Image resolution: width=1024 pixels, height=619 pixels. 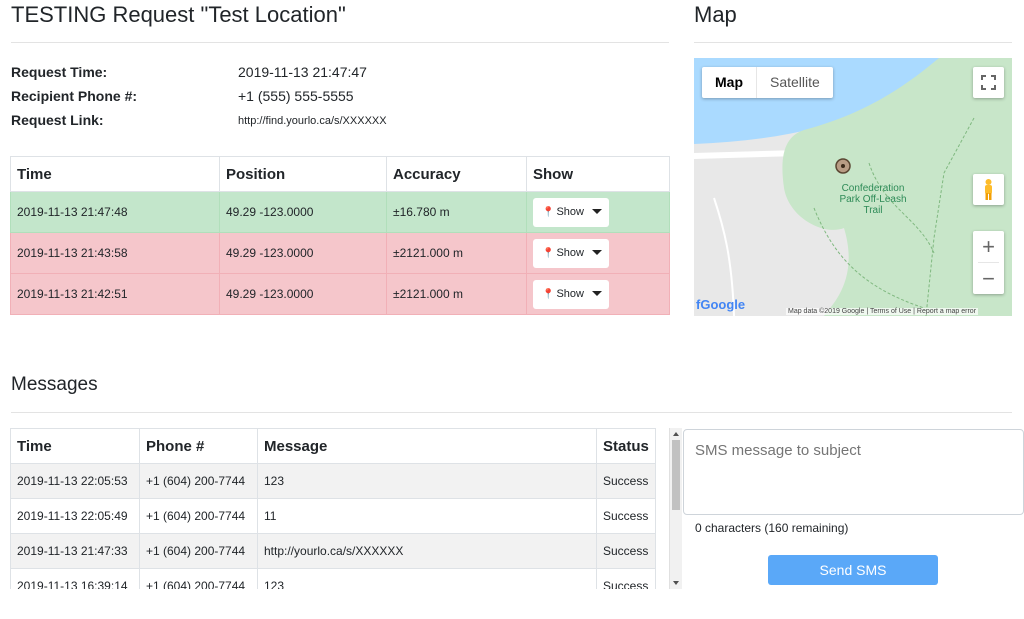 What do you see at coordinates (178, 14) in the screenshot?
I see `page-title: TESTING Request "Test Location"` at bounding box center [178, 14].